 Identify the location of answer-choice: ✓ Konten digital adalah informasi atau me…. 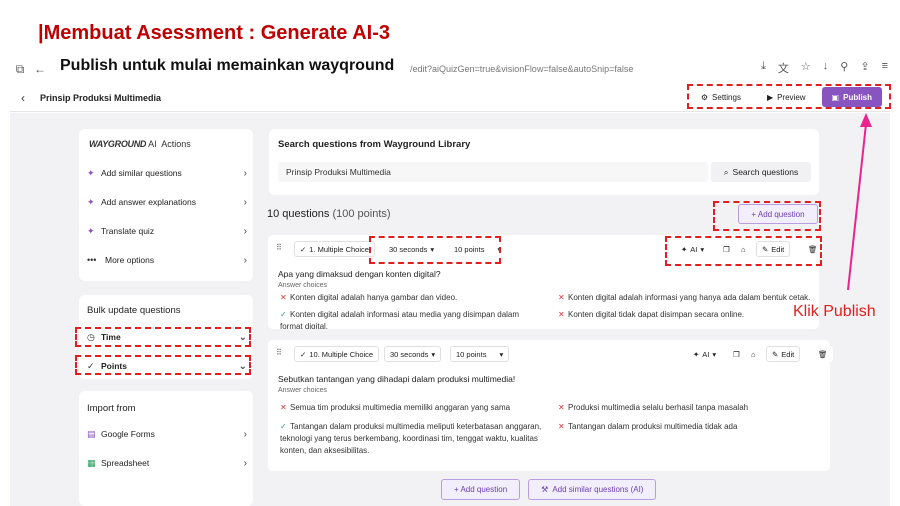
(400, 319).